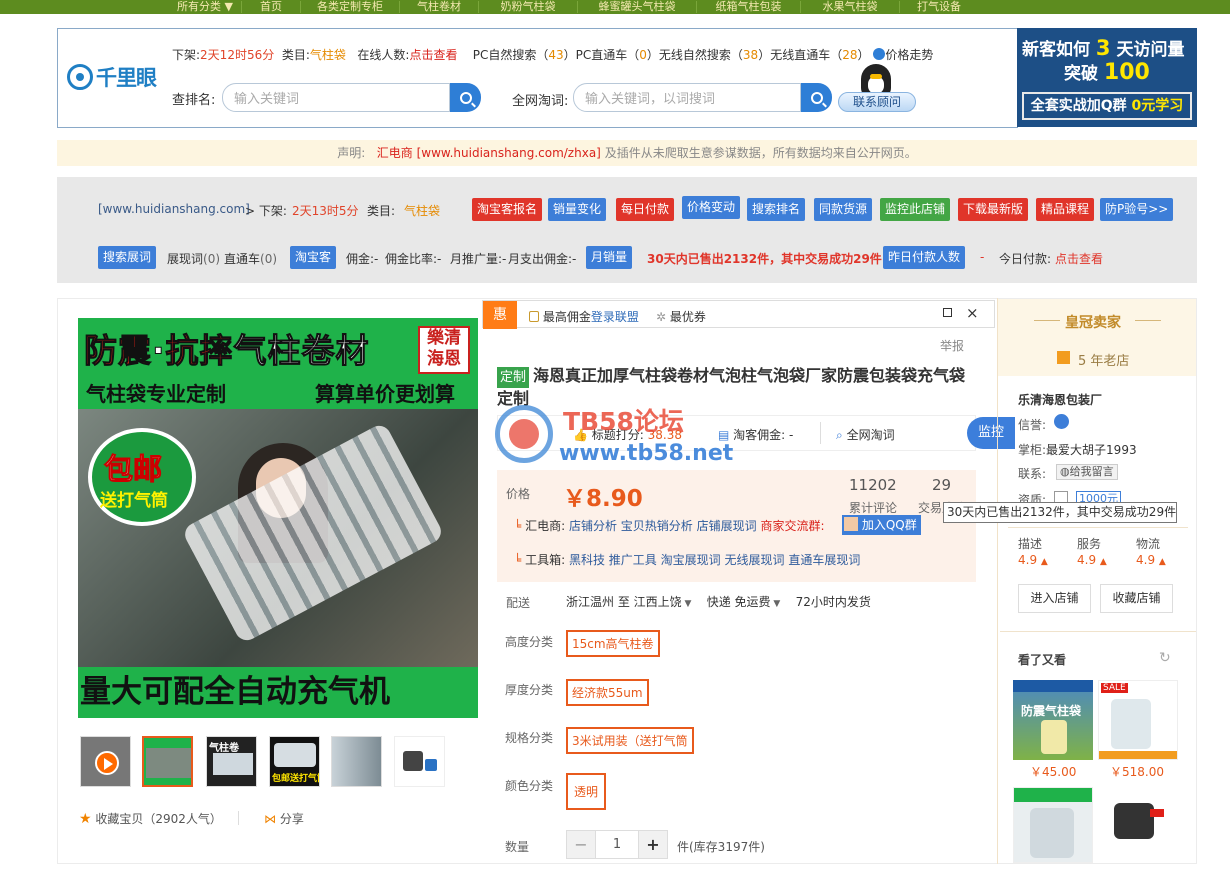 The image size is (1230, 873). What do you see at coordinates (507, 209) in the screenshot?
I see `taoke-signup-button: 淘宝客报名` at bounding box center [507, 209].